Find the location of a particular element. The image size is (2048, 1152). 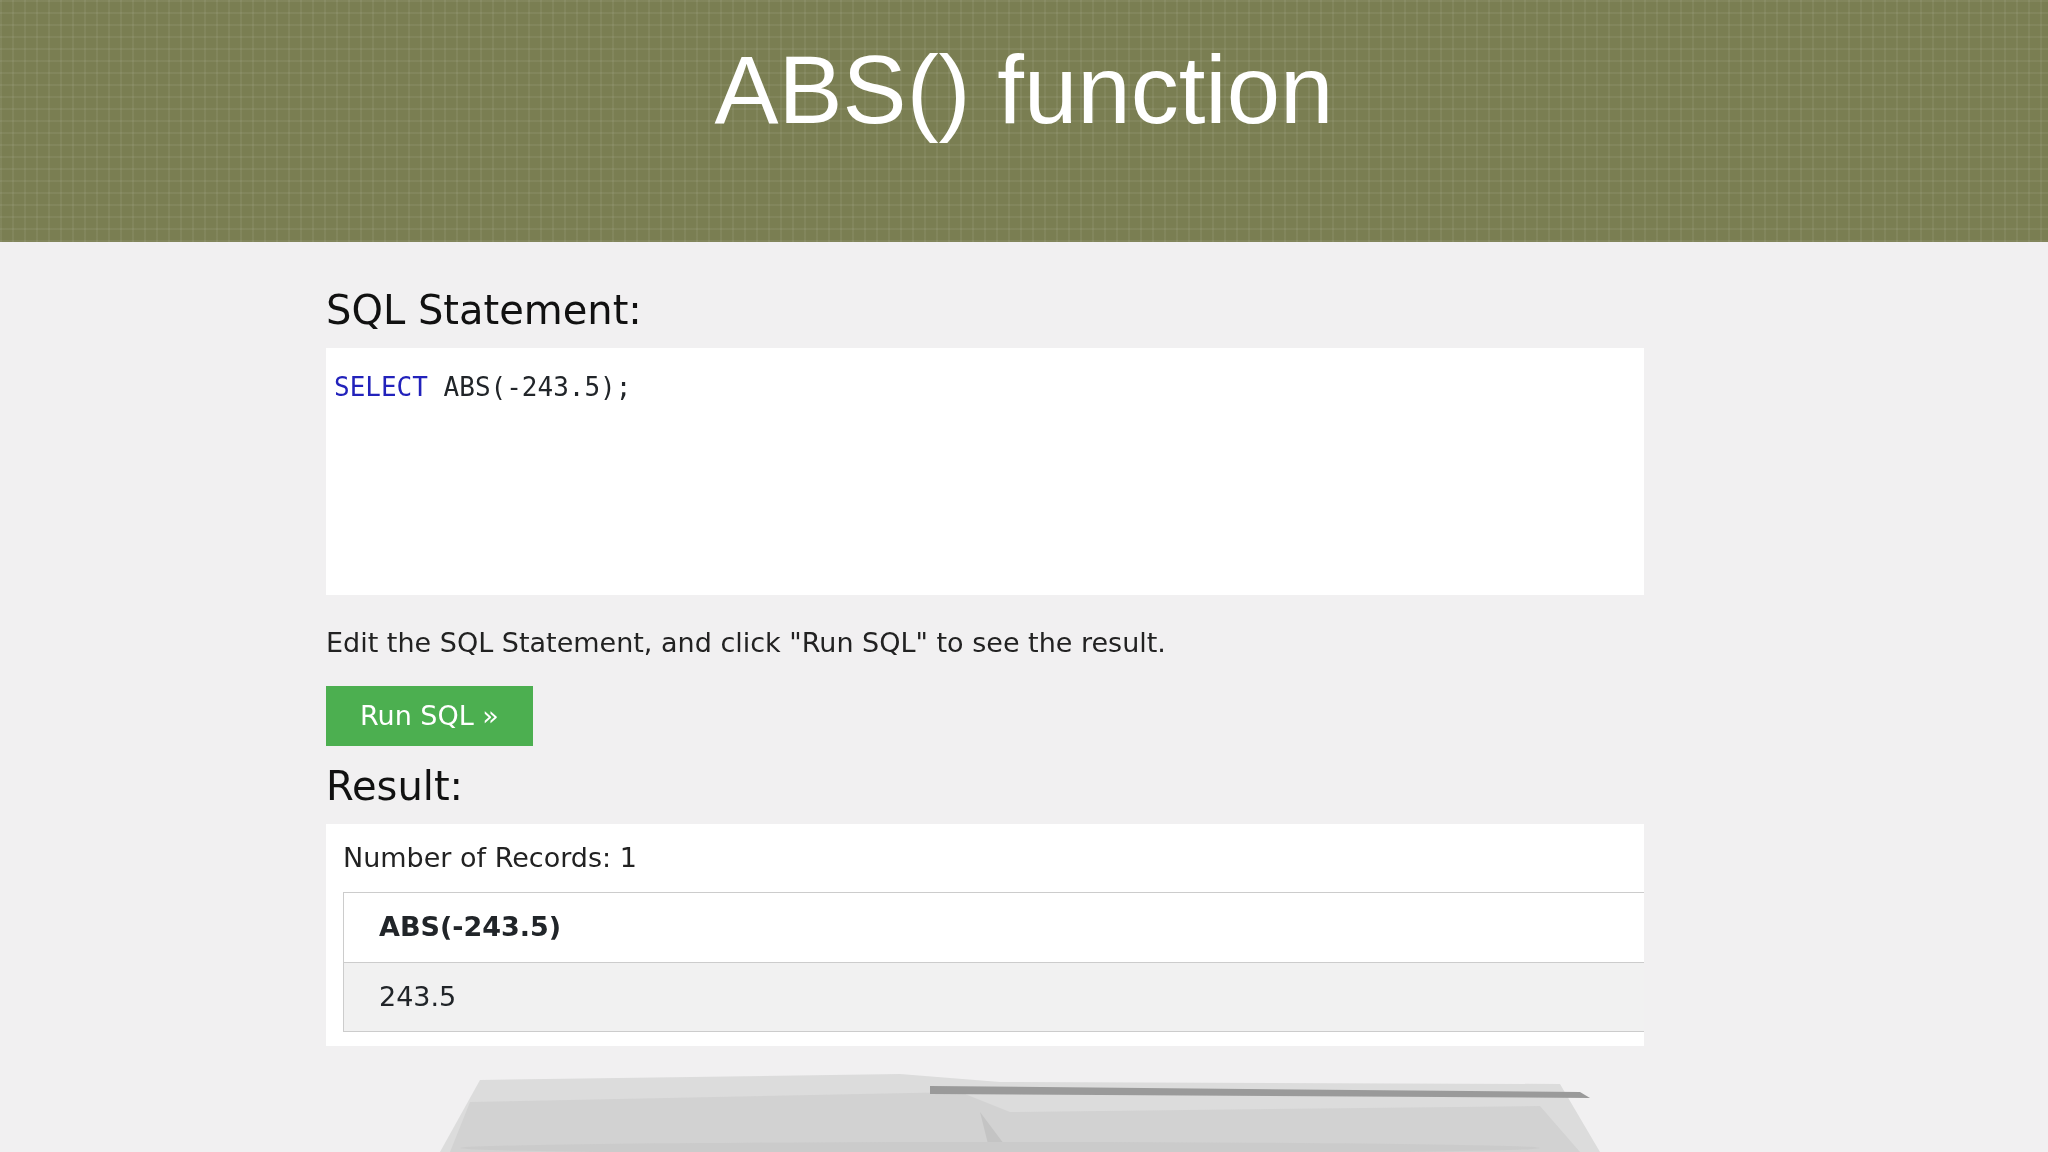

section-heading: Result: is located at coordinates (395, 785).